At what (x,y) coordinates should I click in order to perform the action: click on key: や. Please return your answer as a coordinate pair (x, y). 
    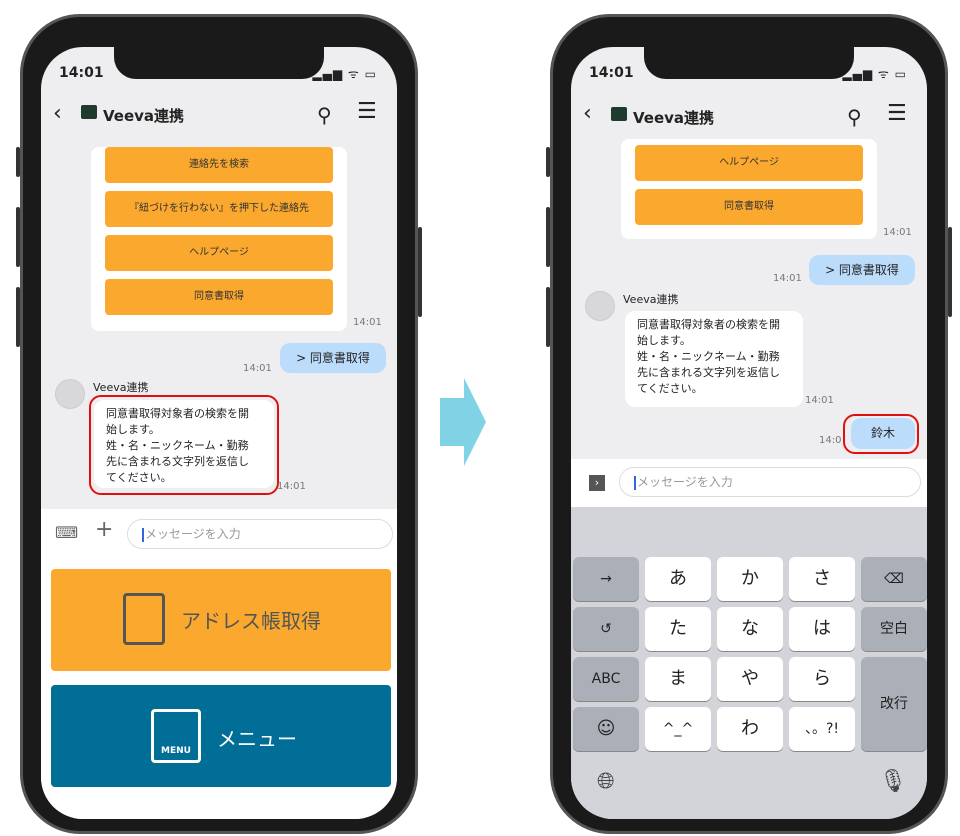
    Looking at the image, I should click on (750, 679).